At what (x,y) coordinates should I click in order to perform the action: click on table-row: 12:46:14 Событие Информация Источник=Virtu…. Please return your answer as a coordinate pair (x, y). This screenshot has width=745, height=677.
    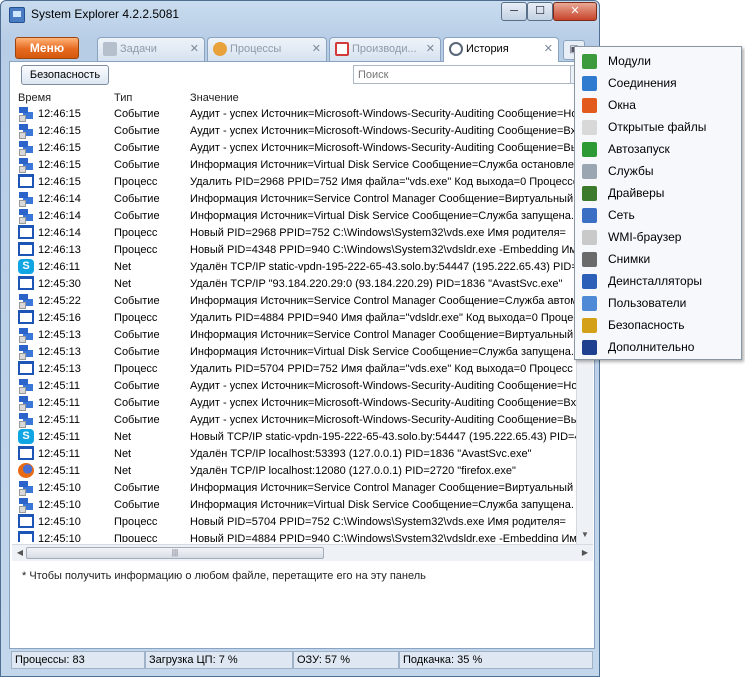
    Looking at the image, I should click on (294, 216).